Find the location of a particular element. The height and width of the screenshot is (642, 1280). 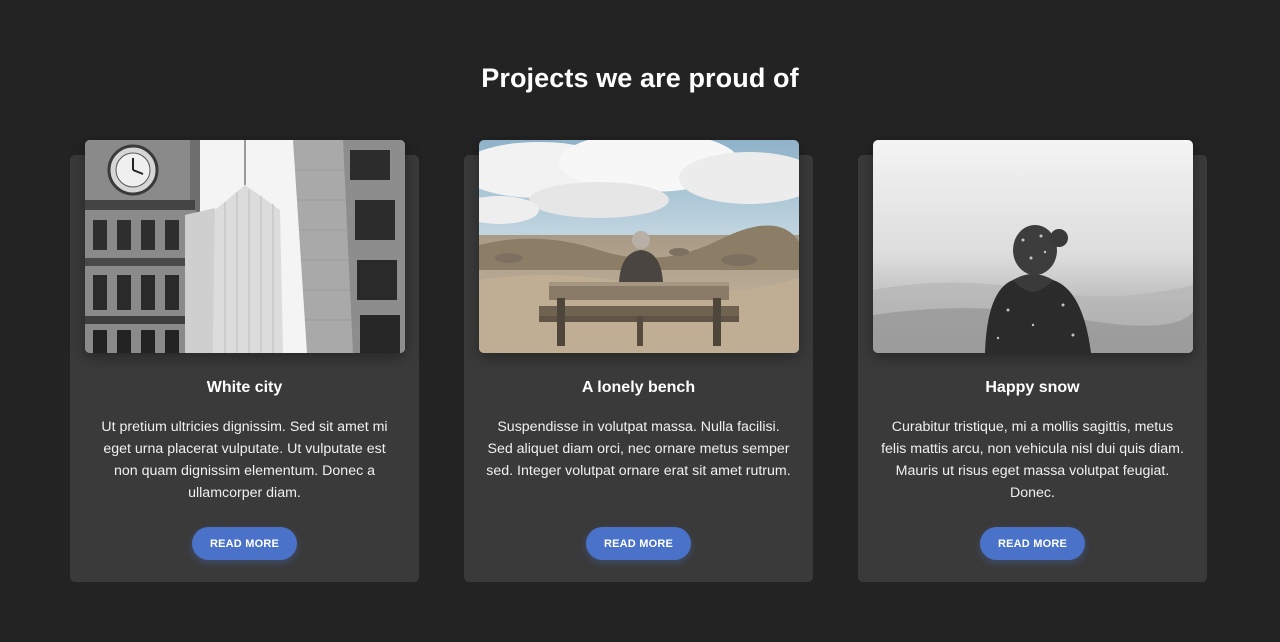

happy-snow-image is located at coordinates (1033, 246).